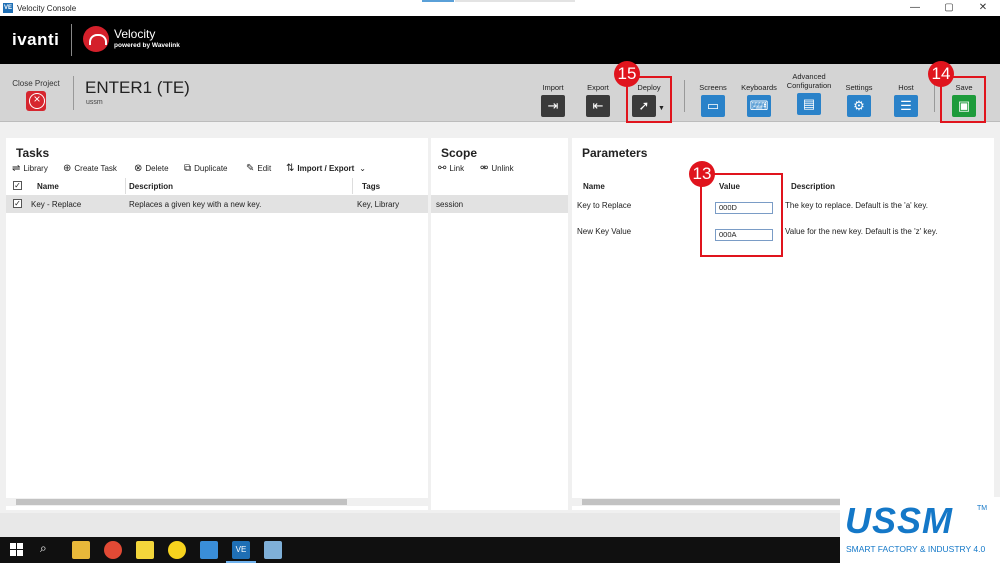 Image resolution: width=1000 pixels, height=563 pixels. What do you see at coordinates (759, 87) in the screenshot?
I see `keyboards-label: Keyboards` at bounding box center [759, 87].